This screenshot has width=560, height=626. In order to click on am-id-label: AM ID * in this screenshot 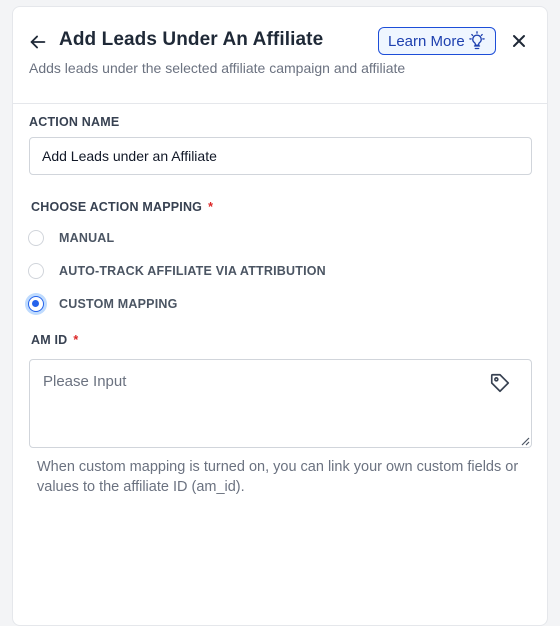, I will do `click(55, 340)`.